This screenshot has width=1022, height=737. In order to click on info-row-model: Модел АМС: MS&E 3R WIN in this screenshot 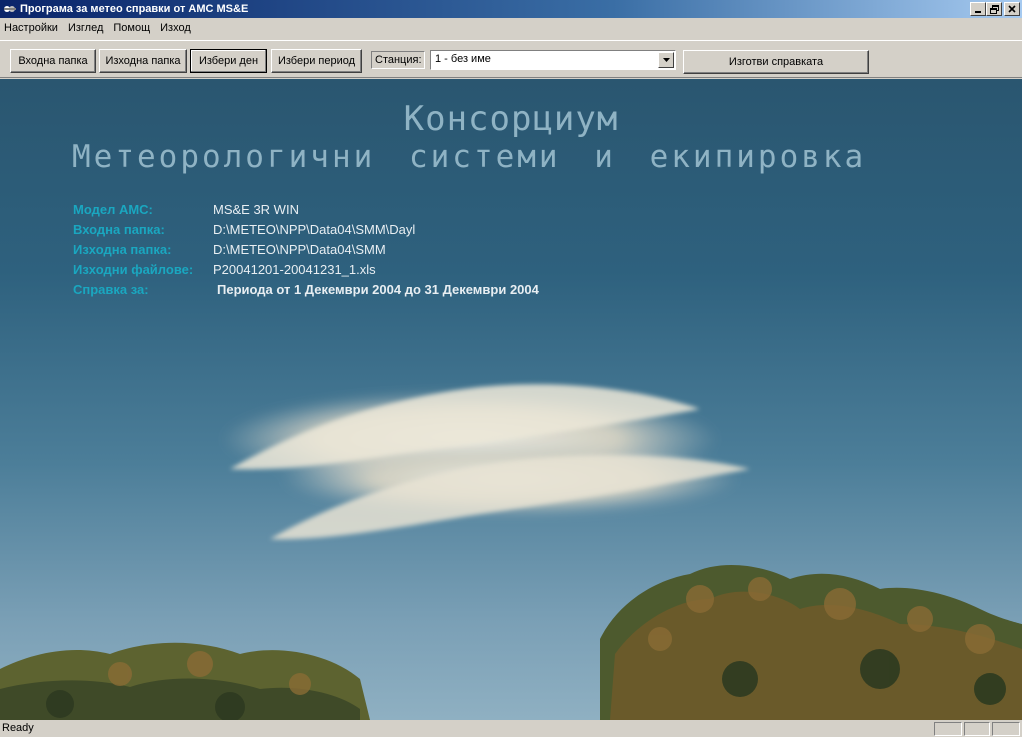, I will do `click(306, 210)`.